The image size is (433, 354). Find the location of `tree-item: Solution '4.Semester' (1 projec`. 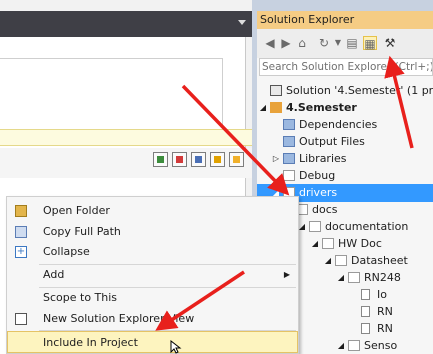

tree-item: Solution '4.Semester' (1 projec is located at coordinates (345, 91).